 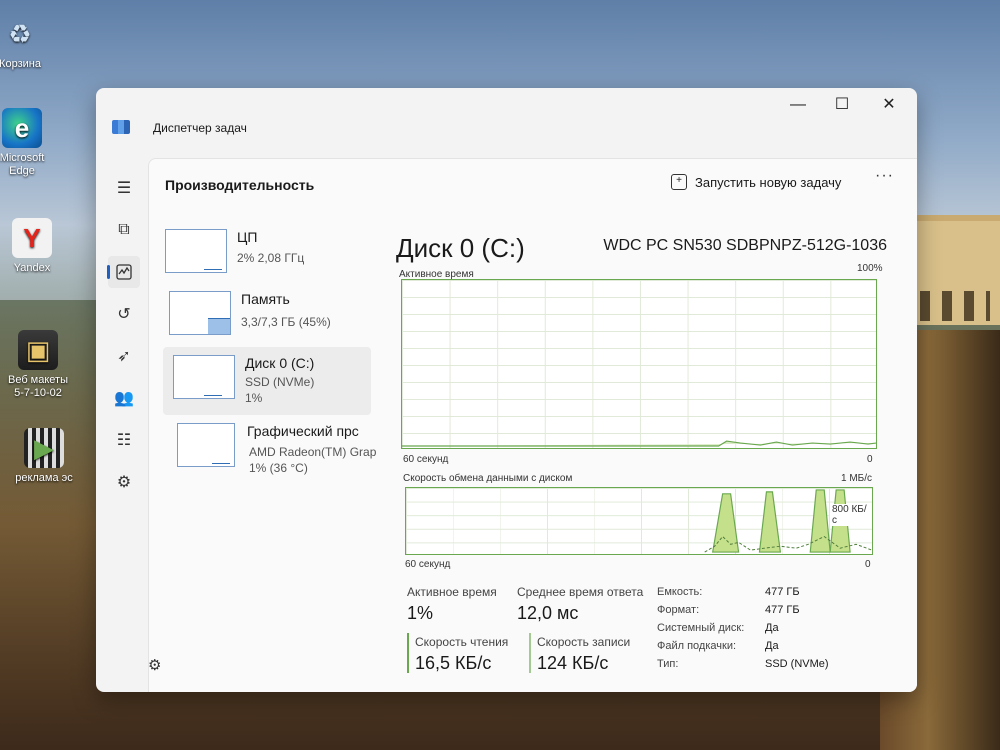 I want to click on chart2-min-label: 0, so click(x=868, y=564).